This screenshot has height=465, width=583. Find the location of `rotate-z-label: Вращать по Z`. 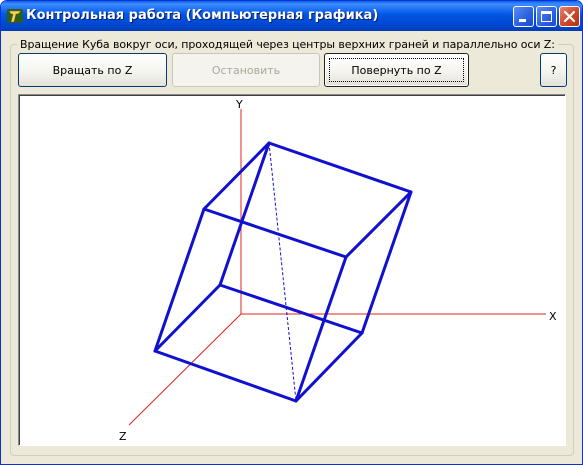

rotate-z-label: Вращать по Z is located at coordinates (92, 70).